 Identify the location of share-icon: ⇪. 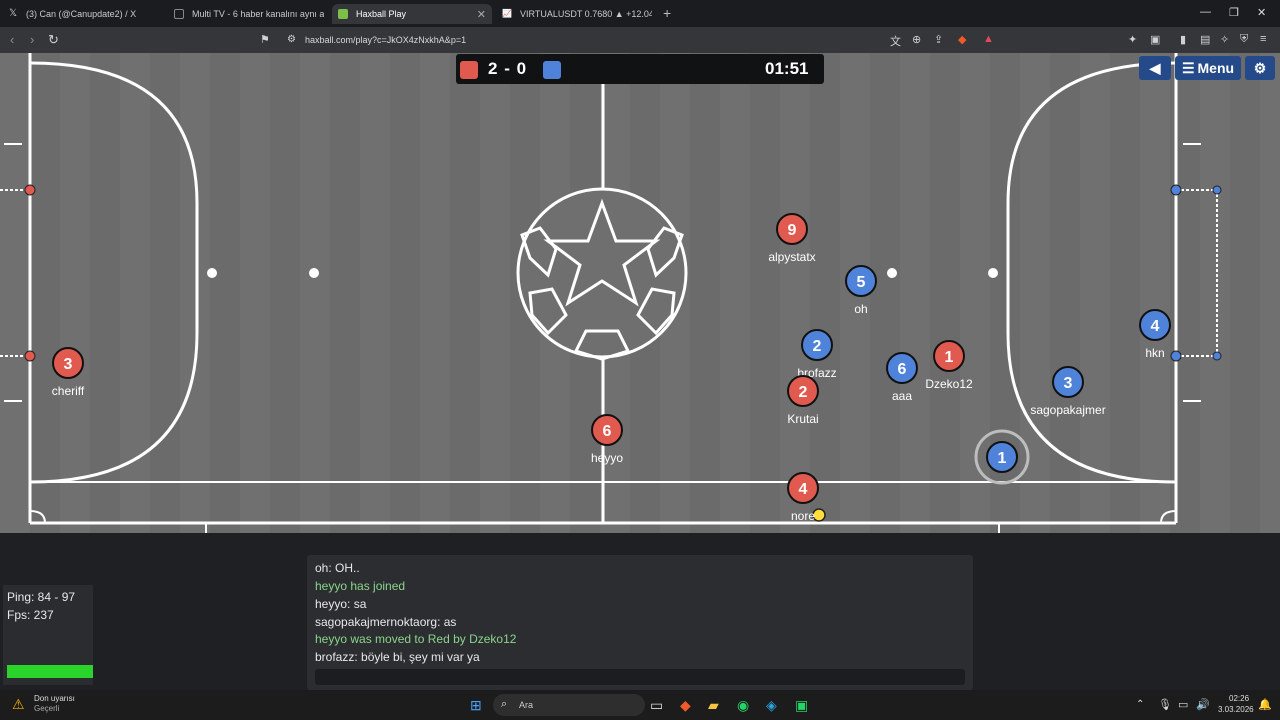
(938, 39).